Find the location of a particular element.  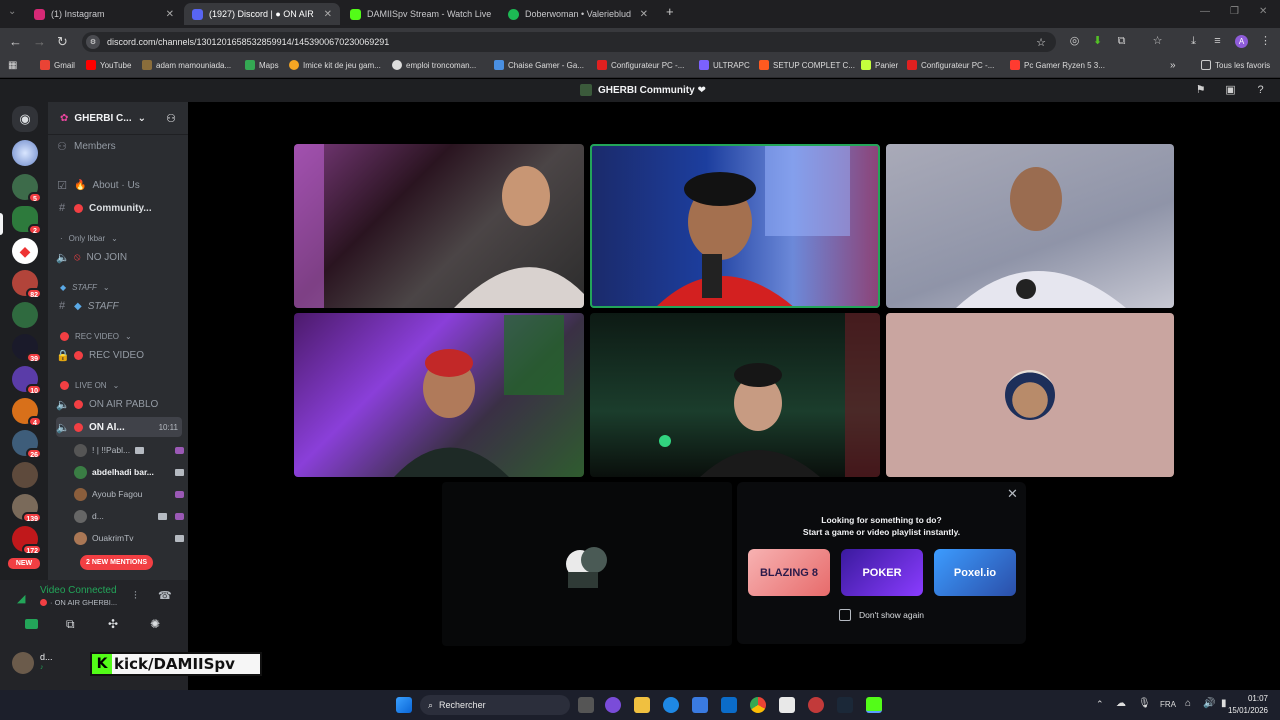

obs-icon is located at coordinates (874, 705).